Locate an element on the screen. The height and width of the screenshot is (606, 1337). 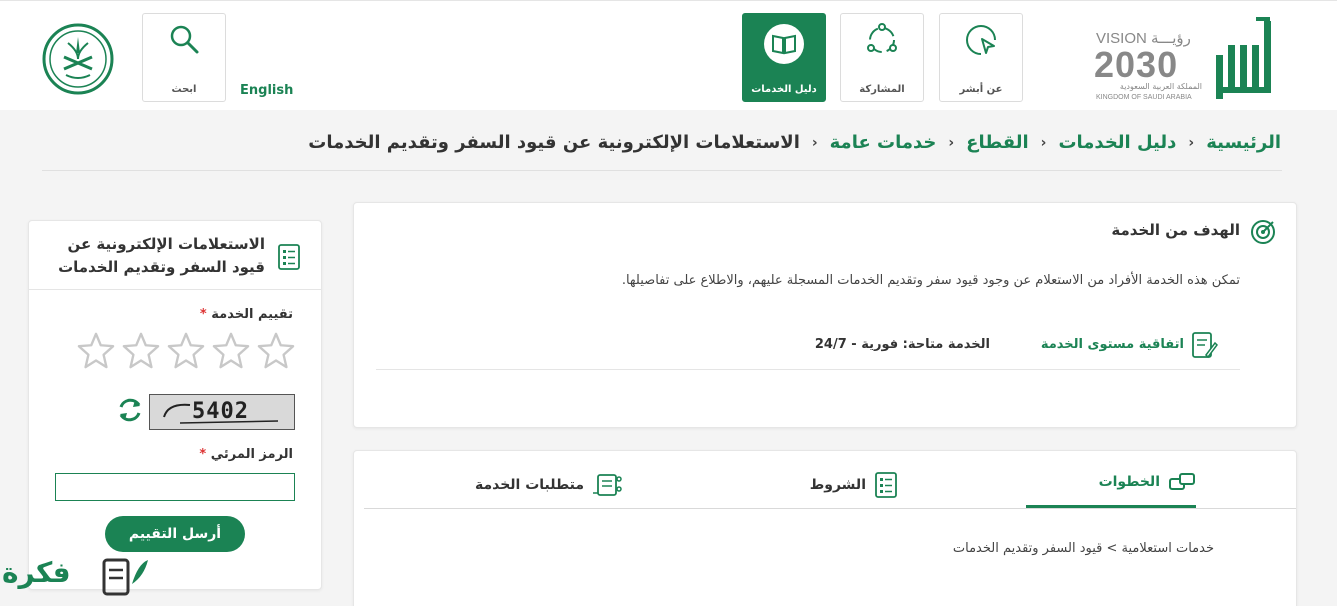
document-edit-icon is located at coordinates (1204, 348).